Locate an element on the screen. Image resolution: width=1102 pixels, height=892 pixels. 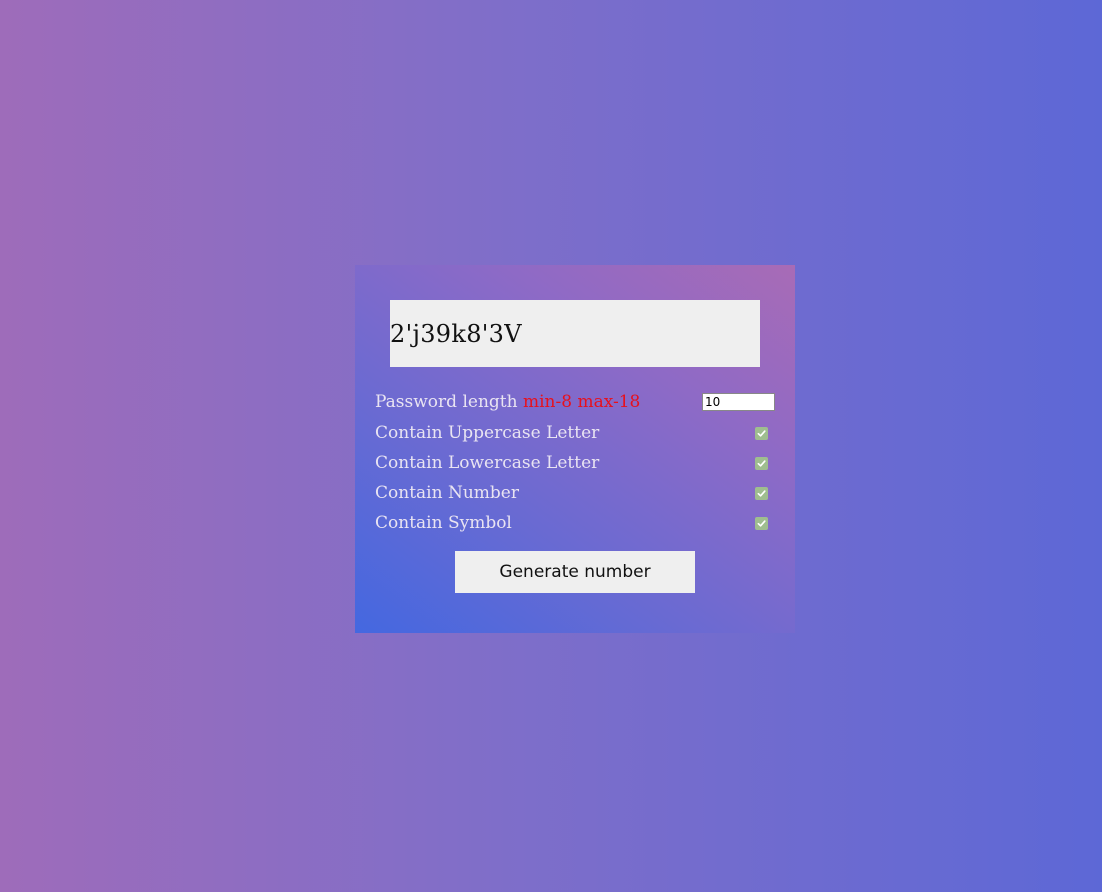
length-label: Password length is located at coordinates (449, 402).